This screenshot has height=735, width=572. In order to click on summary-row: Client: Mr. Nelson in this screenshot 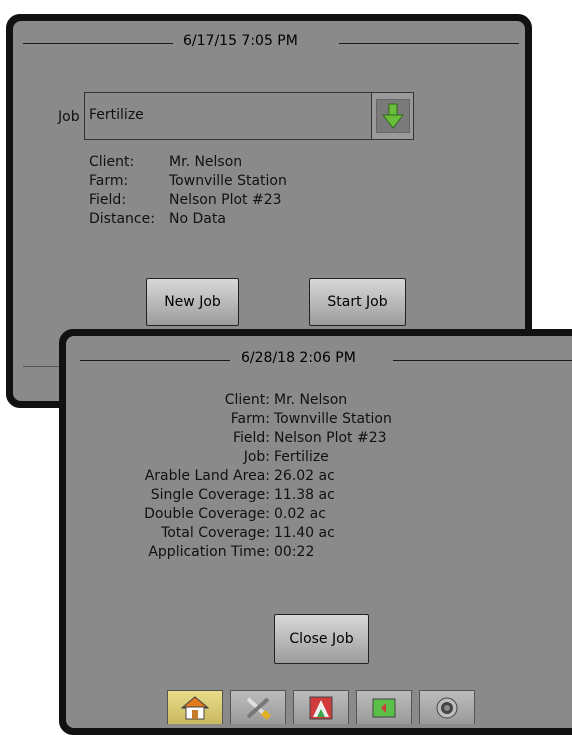, I will do `click(251, 400)`.